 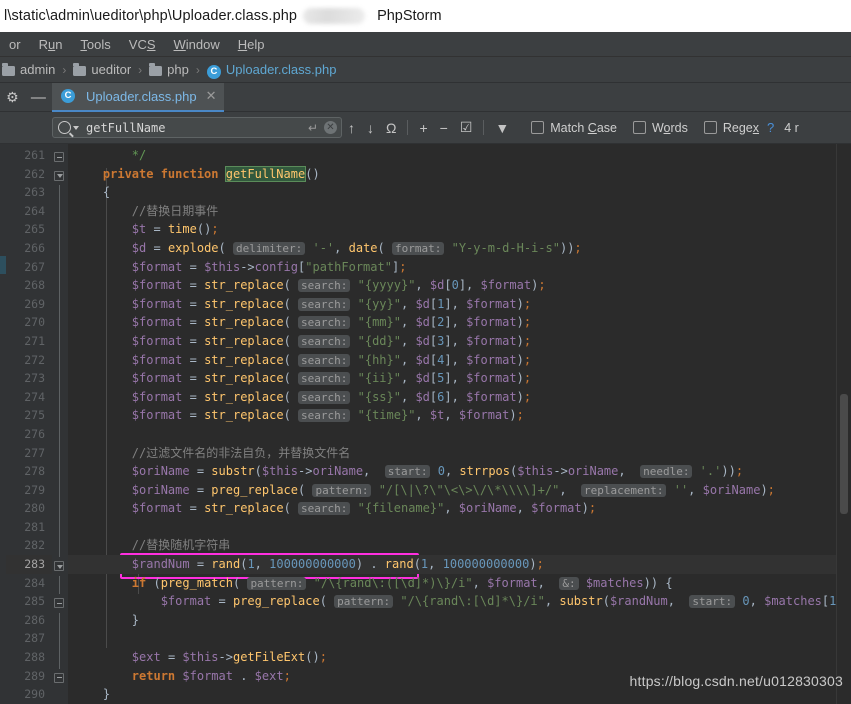 What do you see at coordinates (370, 128) in the screenshot?
I see `find-next-button: ↓` at bounding box center [370, 128].